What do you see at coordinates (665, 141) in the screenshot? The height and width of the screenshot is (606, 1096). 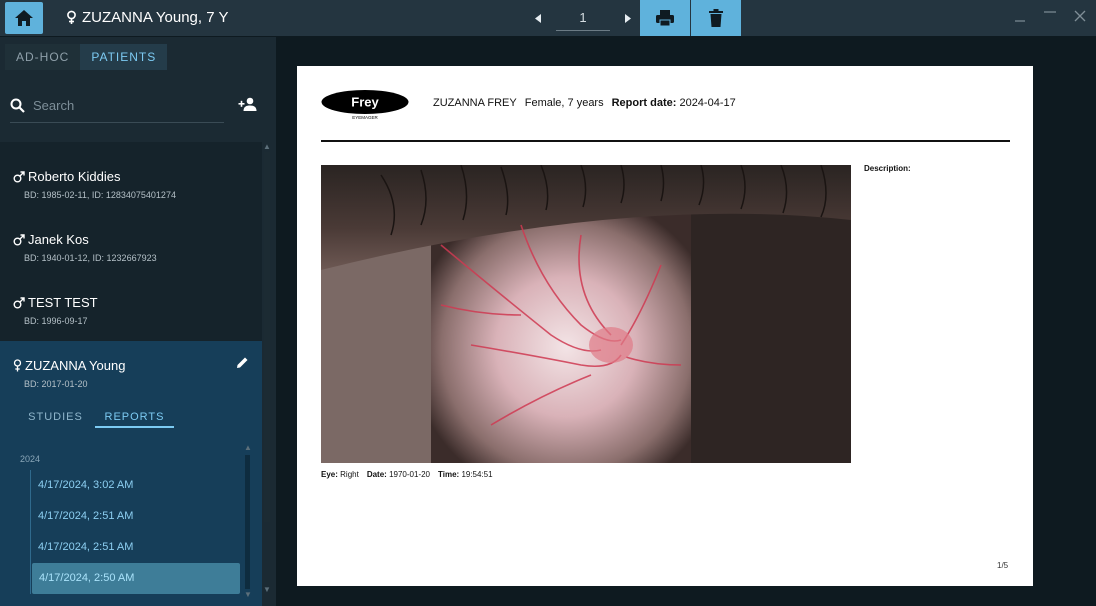 I see `header-divider` at bounding box center [665, 141].